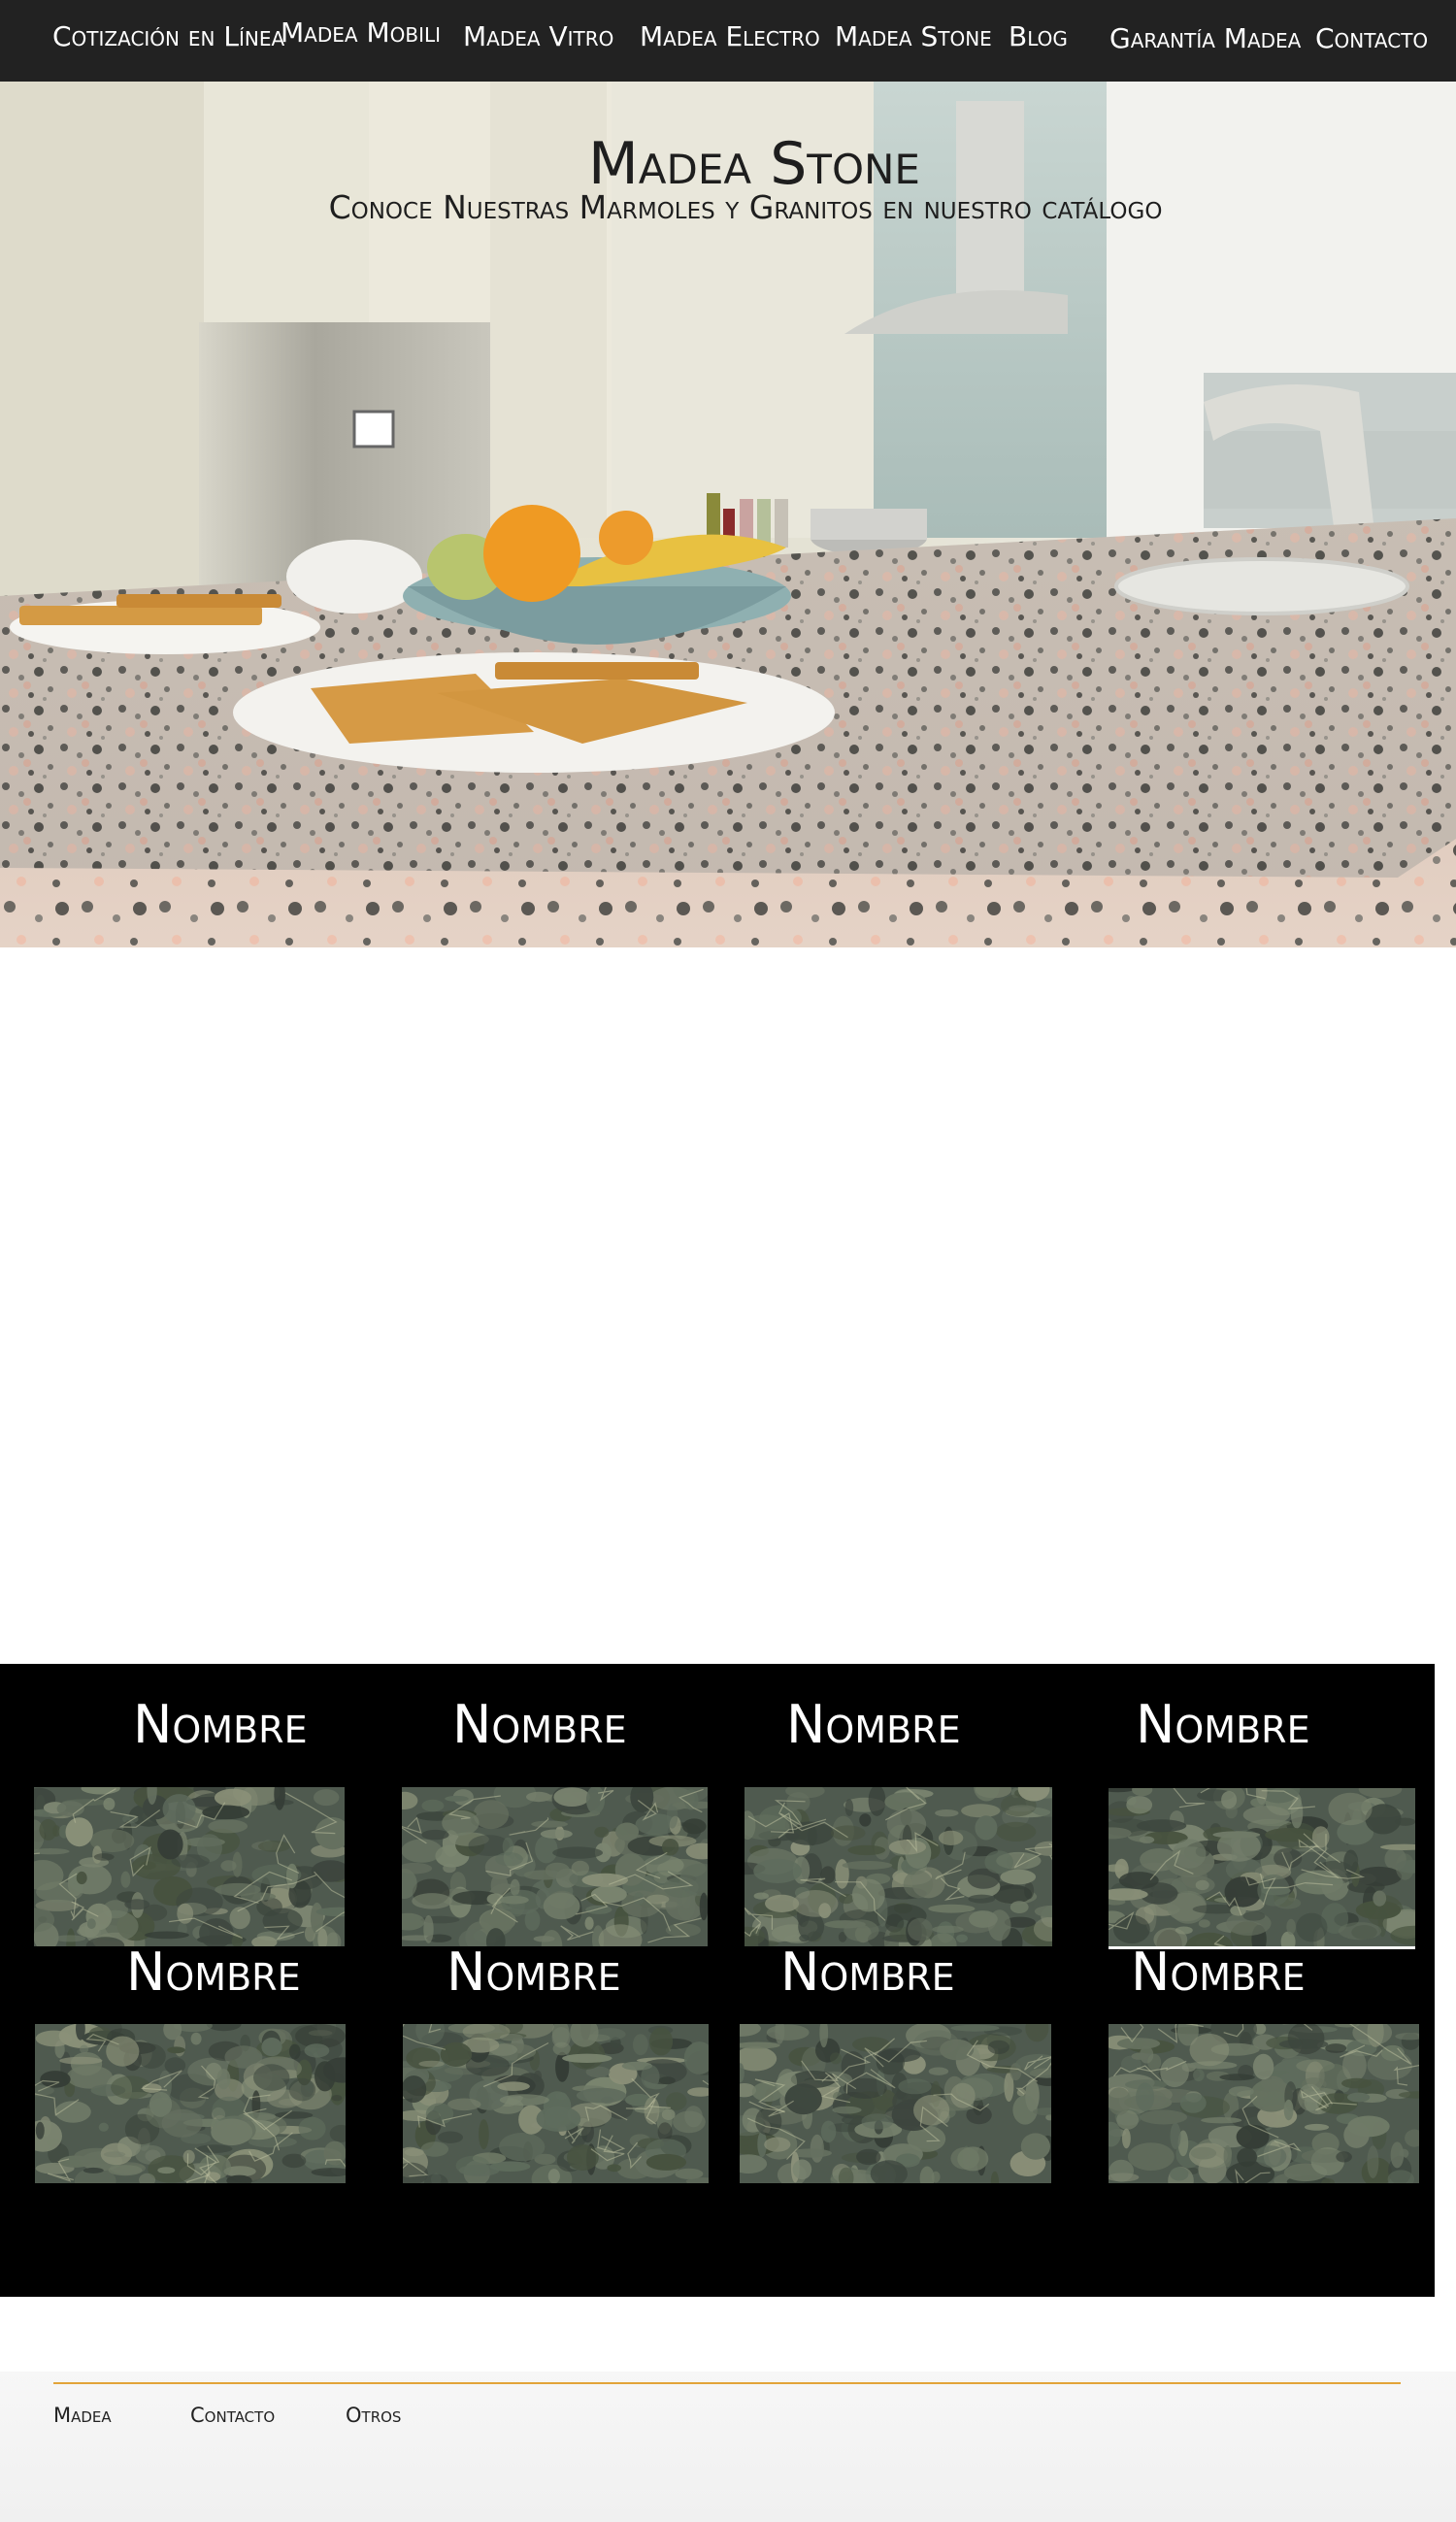  What do you see at coordinates (1038, 36) in the screenshot?
I see `nav-link-blog: Blog` at bounding box center [1038, 36].